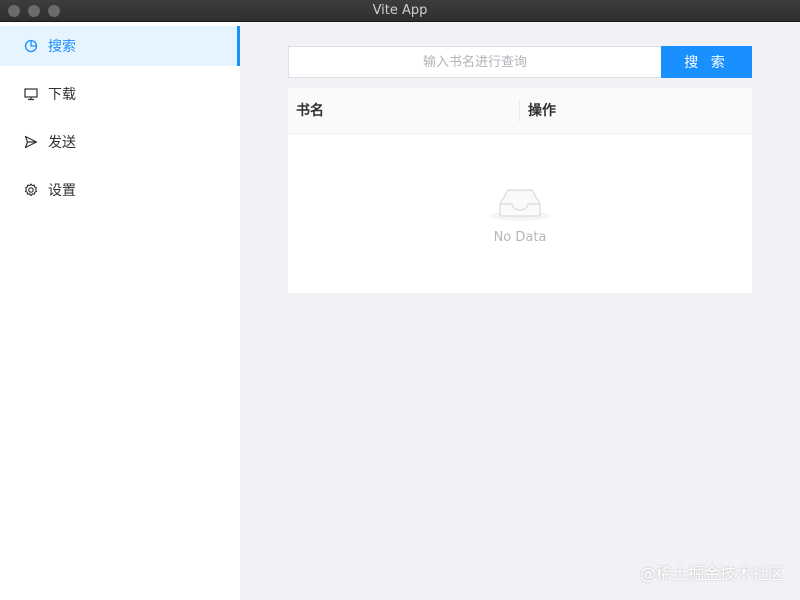  What do you see at coordinates (62, 95) in the screenshot?
I see `sidebar-item-label: 下载` at bounding box center [62, 95].